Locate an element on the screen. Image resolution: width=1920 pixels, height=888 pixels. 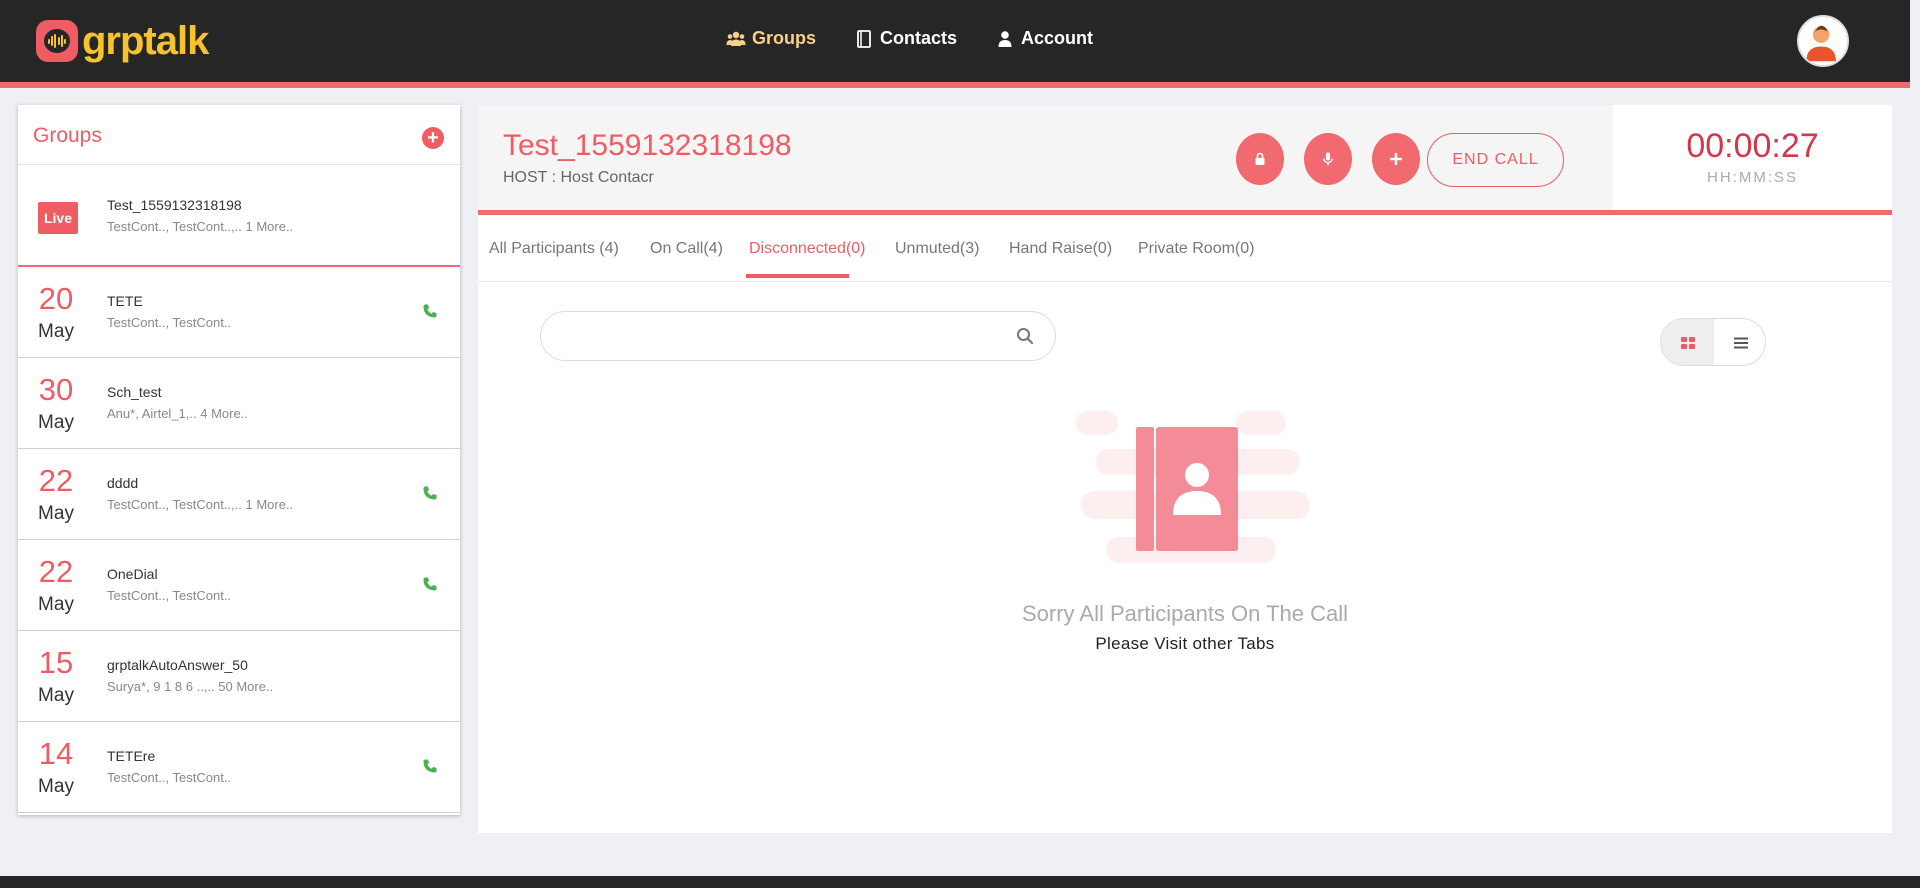
nav-account-label: Account is located at coordinates (1057, 38).